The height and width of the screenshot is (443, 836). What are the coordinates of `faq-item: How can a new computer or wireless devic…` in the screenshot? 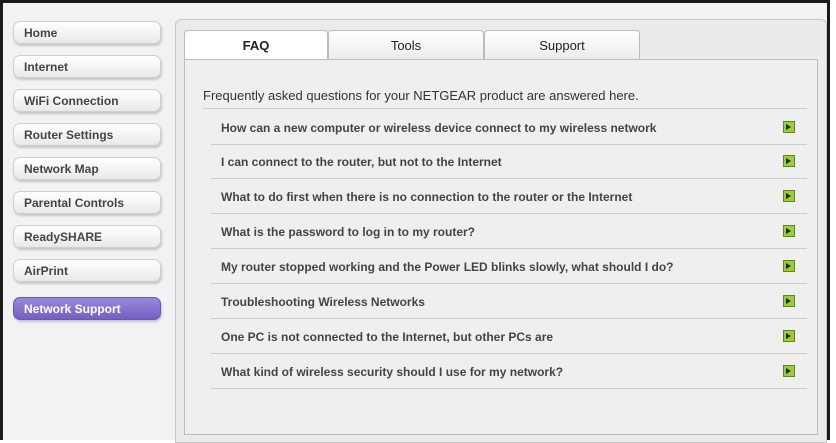 It's located at (509, 128).